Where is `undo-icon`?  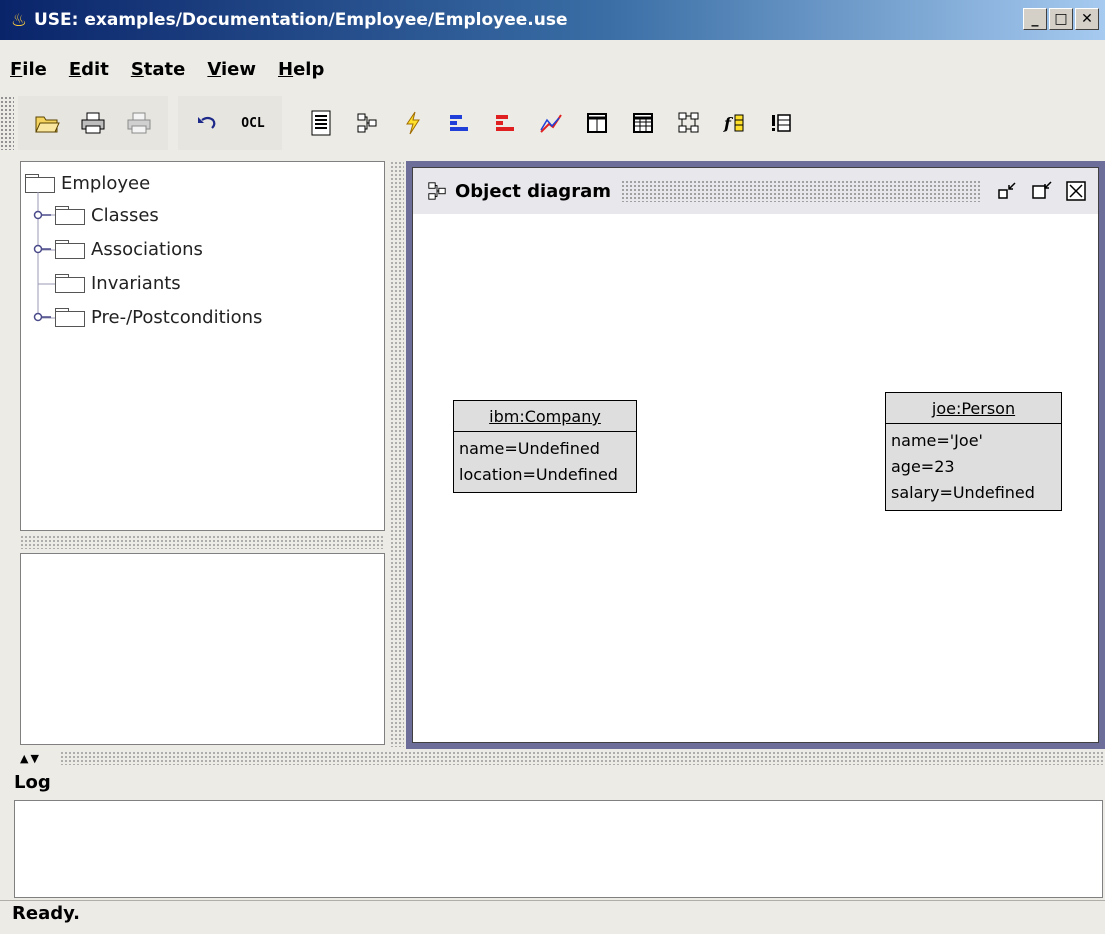
undo-icon is located at coordinates (207, 123).